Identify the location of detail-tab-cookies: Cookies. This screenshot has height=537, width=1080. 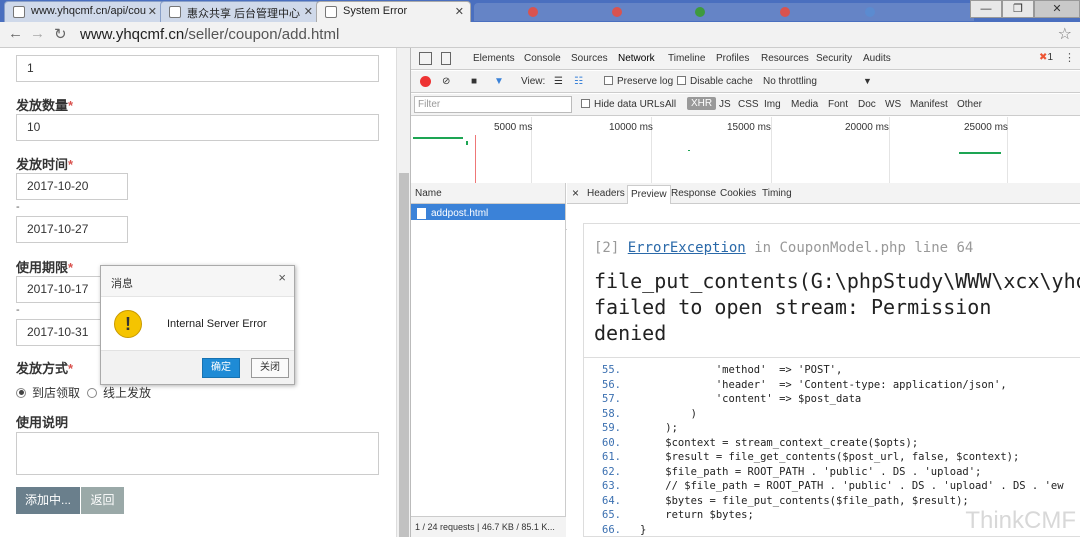
(738, 193).